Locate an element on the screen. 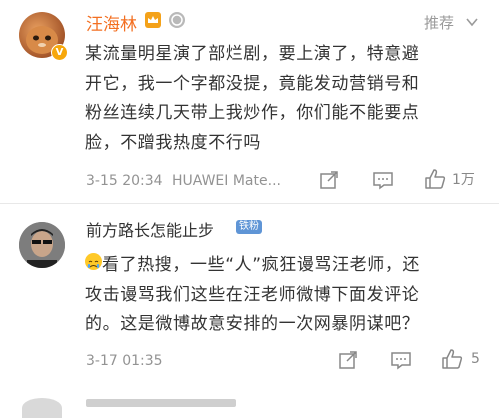 This screenshot has width=499, height=418. person-avatar-icon is located at coordinates (42, 245).